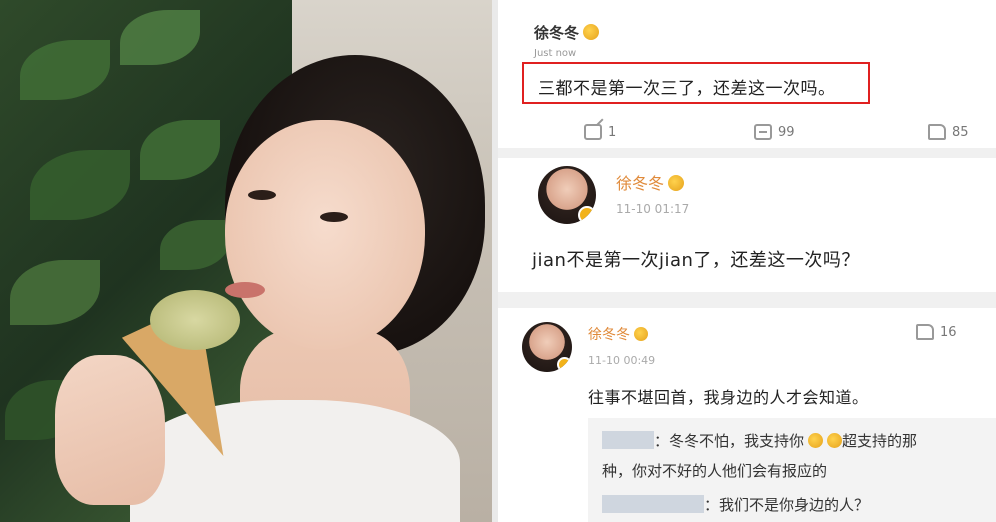 This screenshot has height=522, width=996. What do you see at coordinates (110, 430) in the screenshot?
I see `hand` at bounding box center [110, 430].